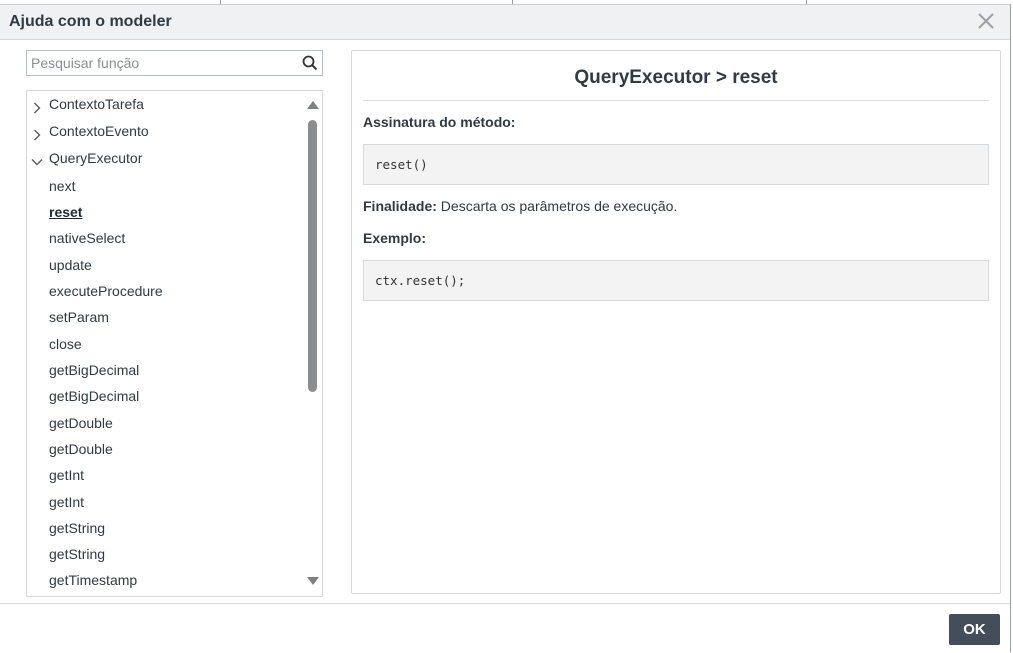 This screenshot has width=1013, height=653. I want to click on dialog-footer: OK, so click(505, 628).